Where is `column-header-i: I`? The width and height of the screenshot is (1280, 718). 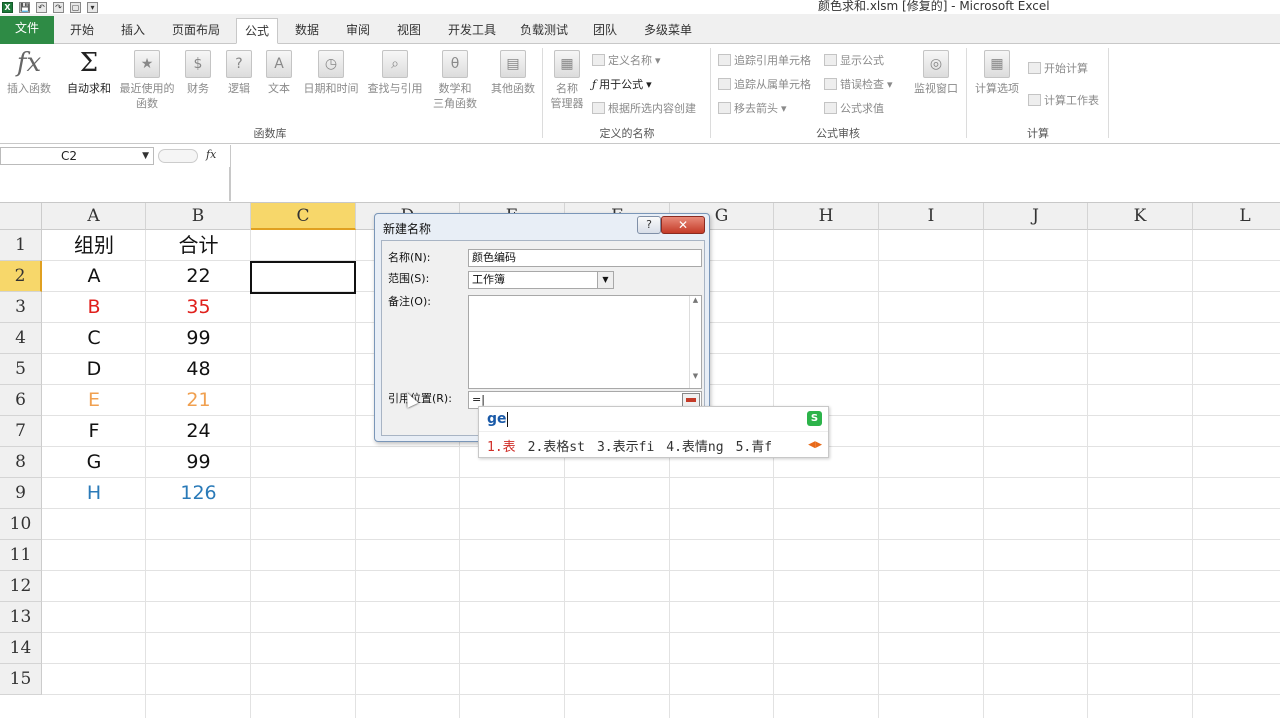 column-header-i: I is located at coordinates (931, 216).